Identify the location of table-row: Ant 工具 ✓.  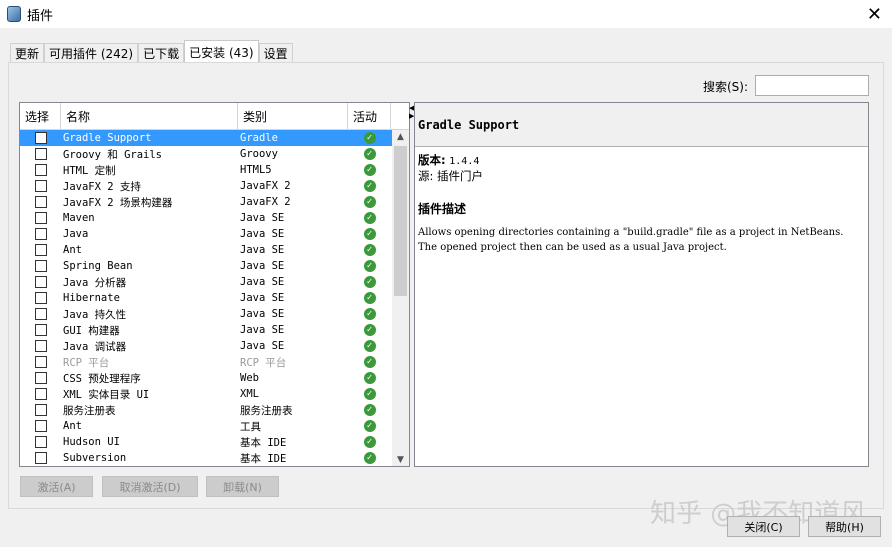
(214, 426).